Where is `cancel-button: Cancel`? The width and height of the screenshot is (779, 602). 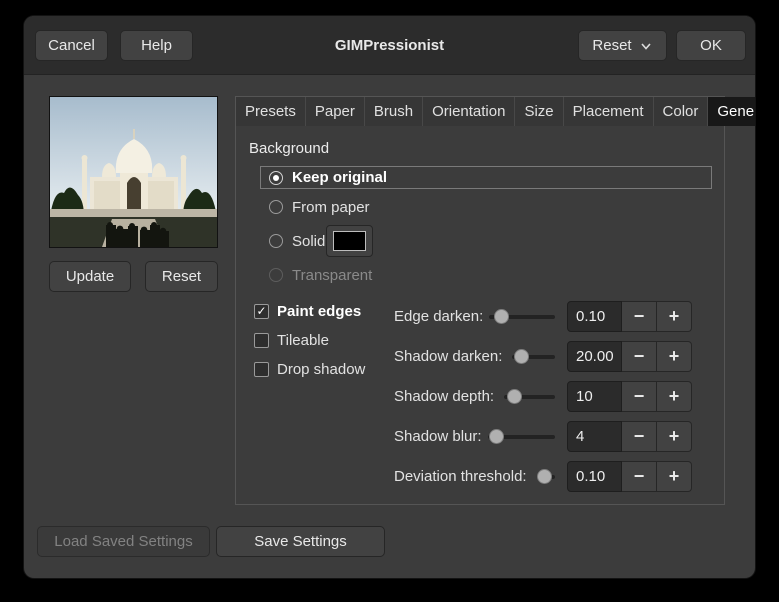 cancel-button: Cancel is located at coordinates (71, 45).